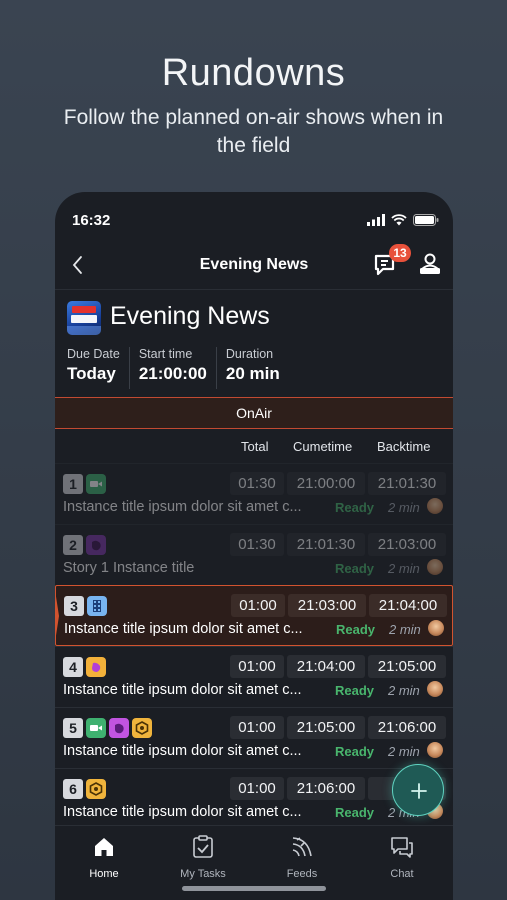 Image resolution: width=507 pixels, height=900 pixels. Describe the element at coordinates (172, 373) in the screenshot. I see `meta-value: 21:00:00` at that location.